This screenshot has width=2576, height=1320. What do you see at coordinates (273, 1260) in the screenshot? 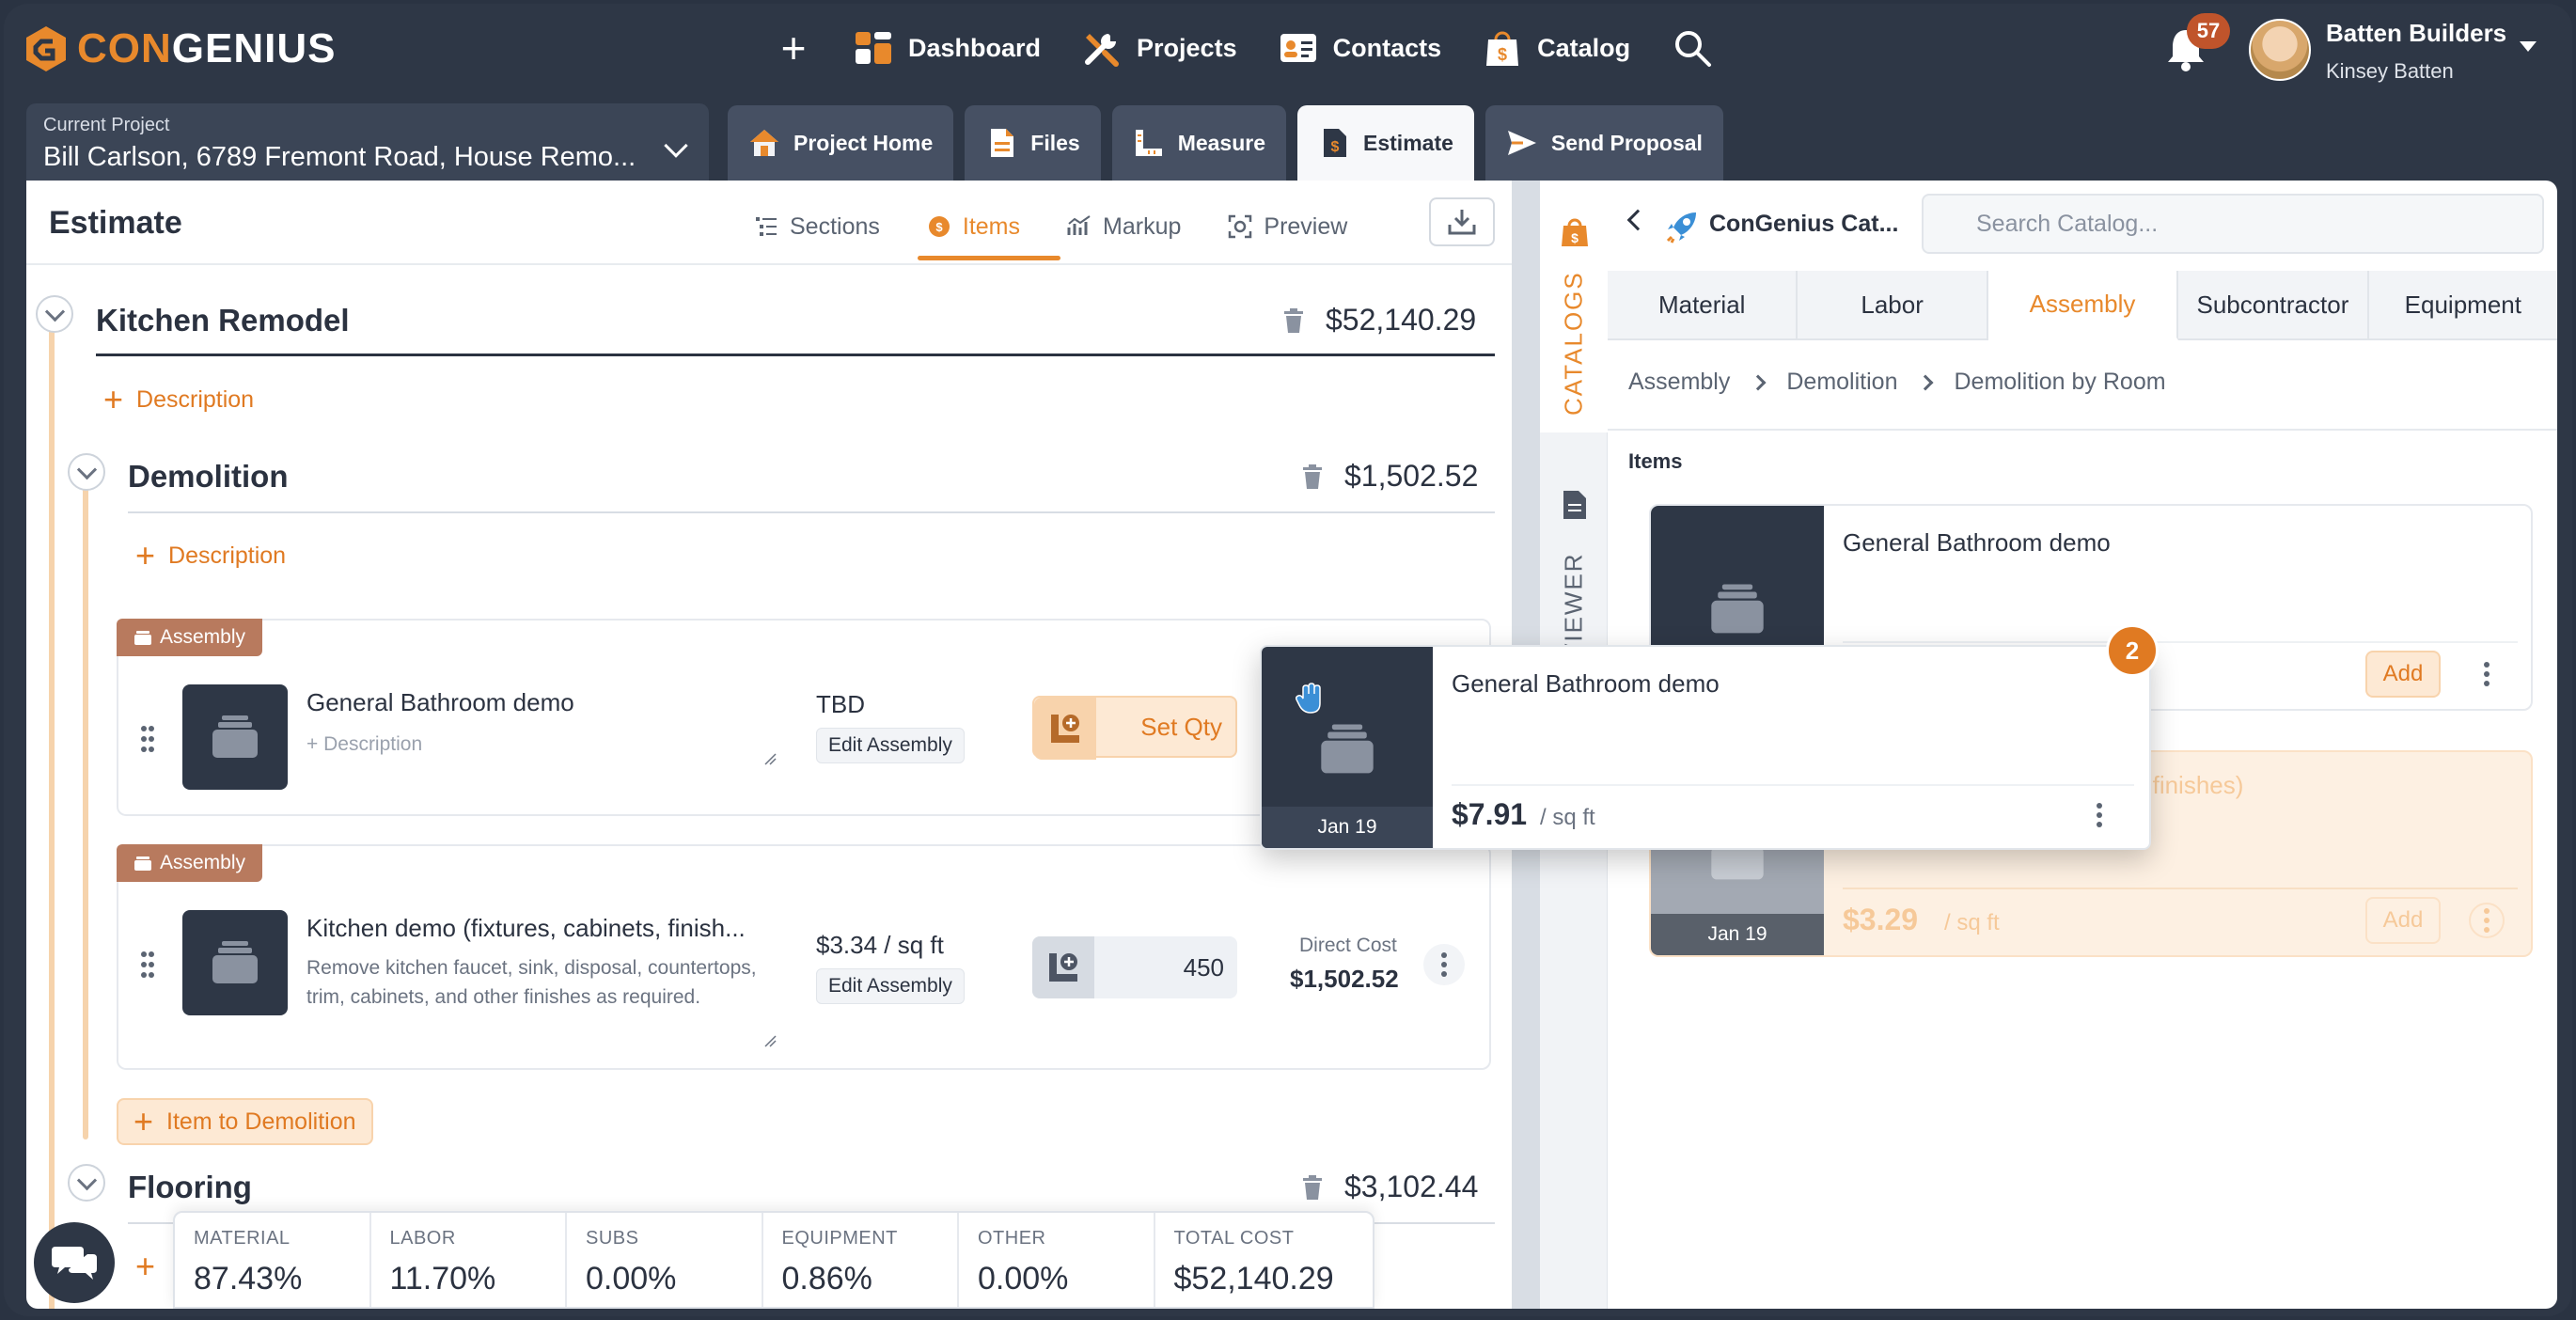
I see `summary-material: MATERIAL 87.43%` at bounding box center [273, 1260].